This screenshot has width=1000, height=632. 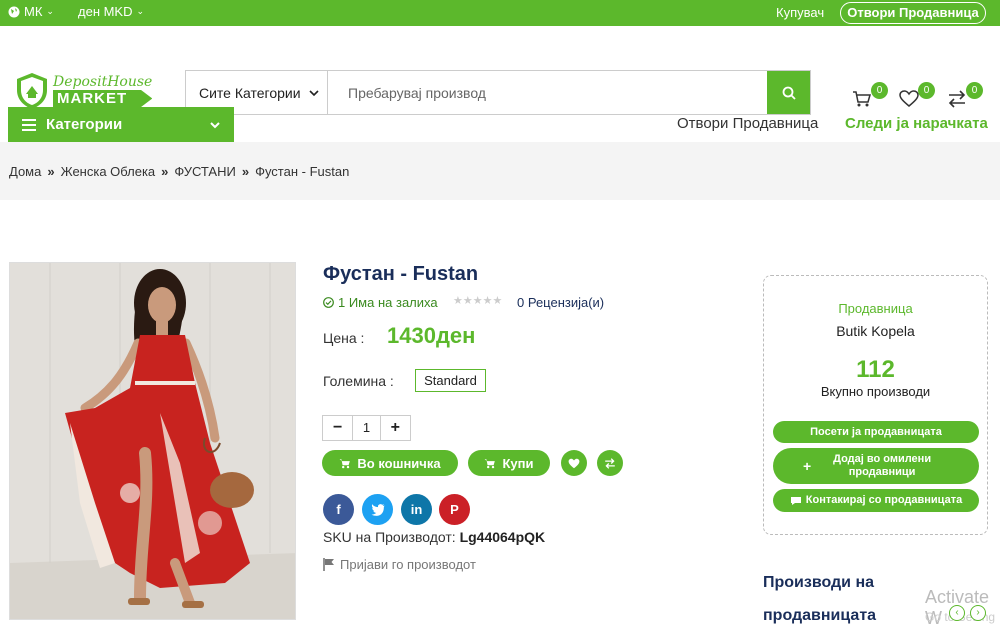 What do you see at coordinates (344, 338) in the screenshot?
I see `price-label: Цена :` at bounding box center [344, 338].